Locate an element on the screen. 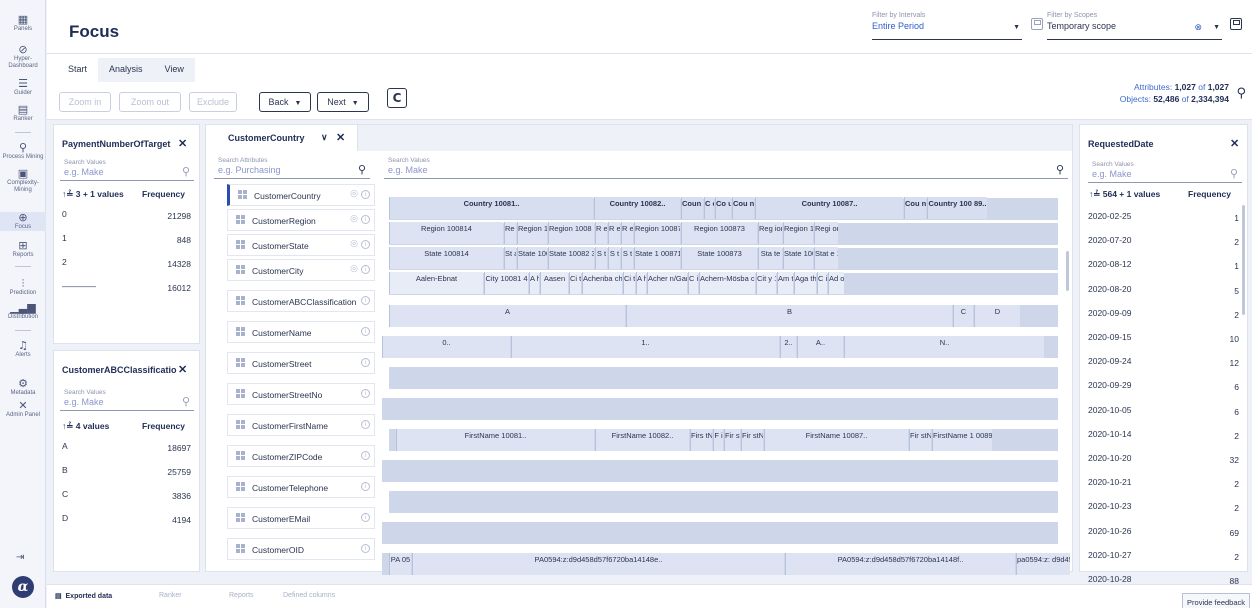 The image size is (1252, 608). value-cell: Sta te is located at coordinates (770, 258).